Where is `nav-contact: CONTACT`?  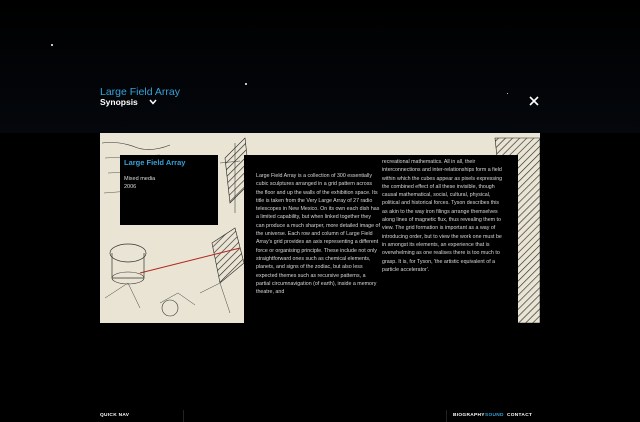 nav-contact: CONTACT is located at coordinates (519, 415).